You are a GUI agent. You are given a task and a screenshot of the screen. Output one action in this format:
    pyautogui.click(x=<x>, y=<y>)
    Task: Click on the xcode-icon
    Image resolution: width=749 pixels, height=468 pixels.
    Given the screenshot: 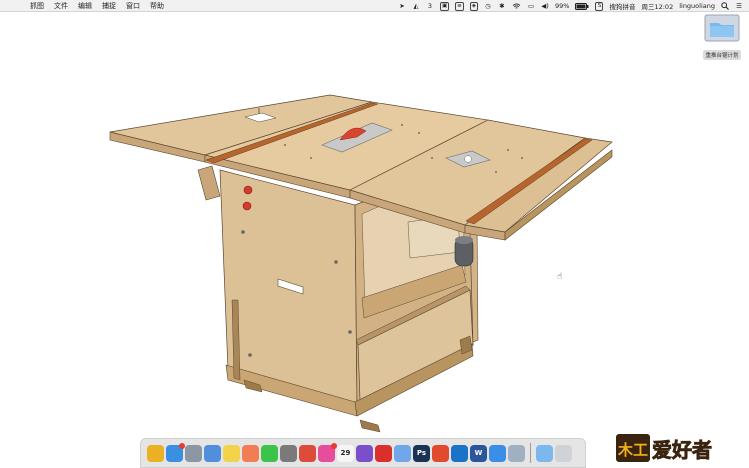 What is the action you would take?
    pyautogui.click(x=402, y=453)
    